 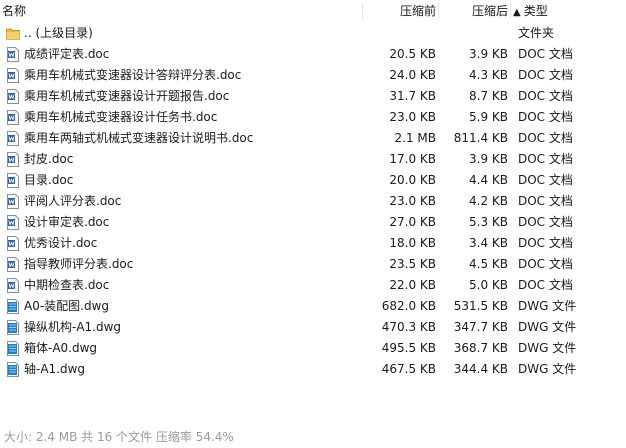 I want to click on file-packed-size: 531.5 KB, so click(x=480, y=306).